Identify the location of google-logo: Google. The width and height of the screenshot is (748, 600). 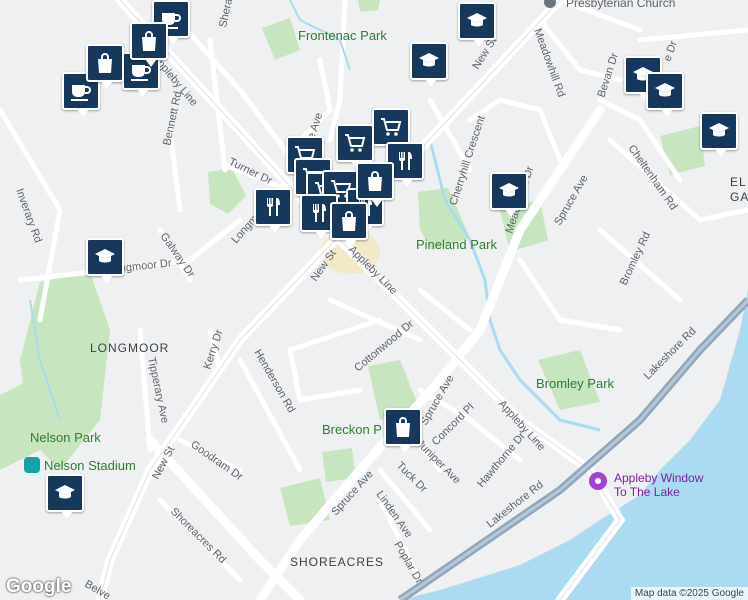
(39, 586).